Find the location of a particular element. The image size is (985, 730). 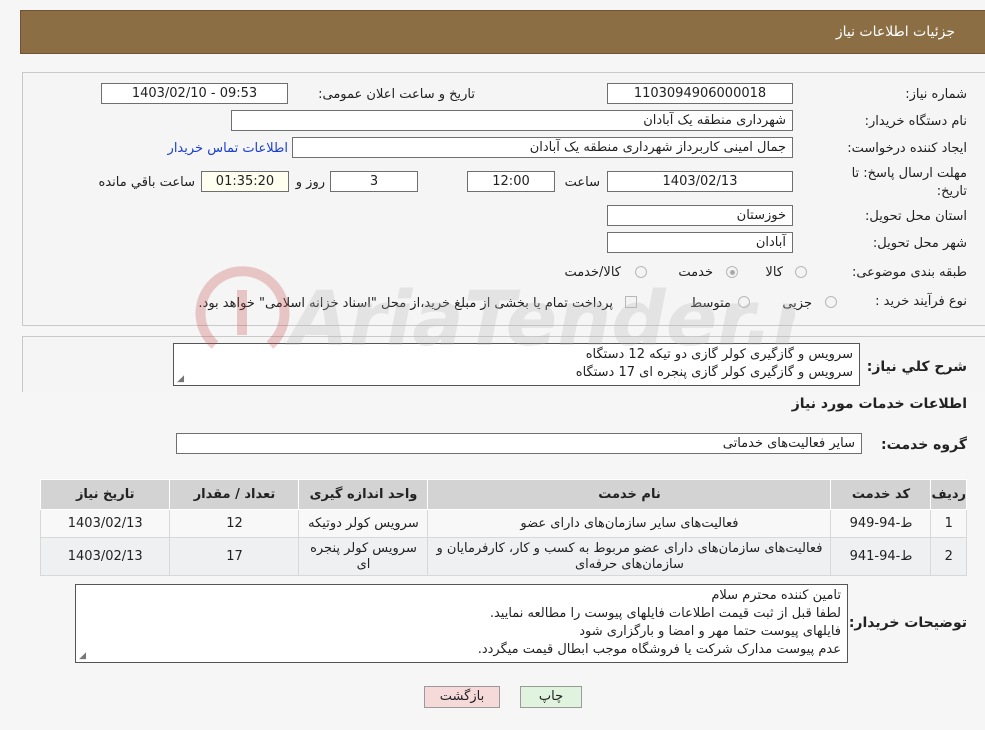

column-header-service-name: نام خدمت is located at coordinates (629, 494).